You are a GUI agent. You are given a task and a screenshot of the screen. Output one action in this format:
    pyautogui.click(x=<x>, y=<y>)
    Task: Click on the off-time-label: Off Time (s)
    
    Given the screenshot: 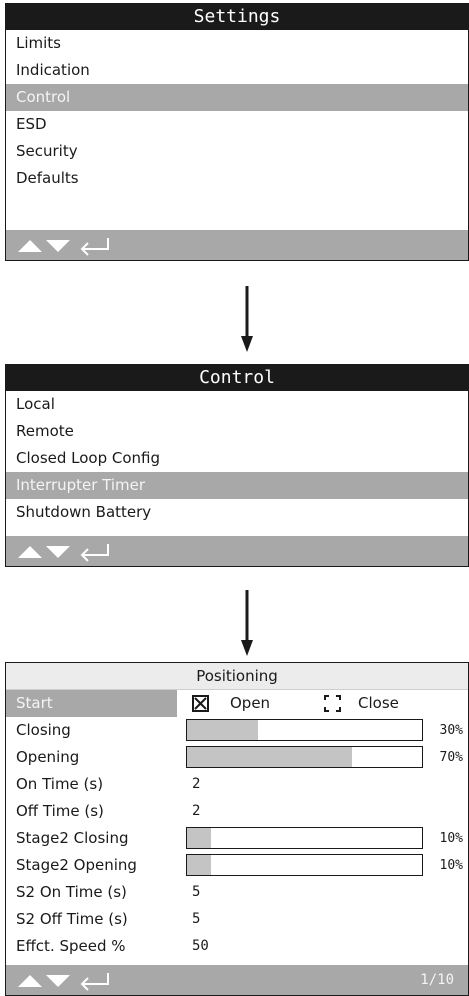 What is the action you would take?
    pyautogui.click(x=60, y=811)
    